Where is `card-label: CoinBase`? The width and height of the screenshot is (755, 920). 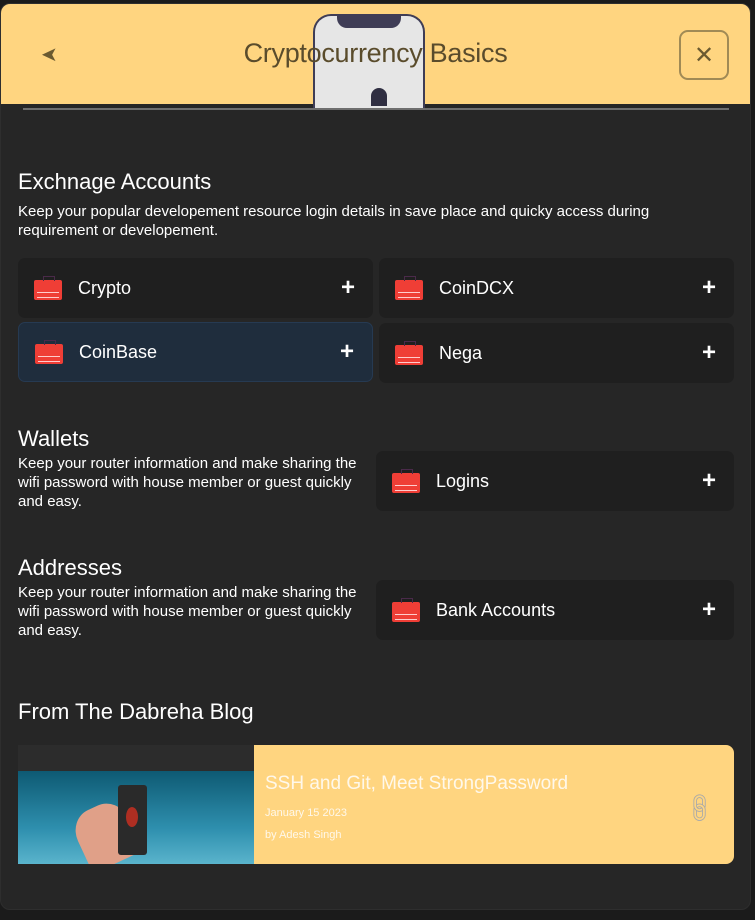
card-label: CoinBase is located at coordinates (118, 351).